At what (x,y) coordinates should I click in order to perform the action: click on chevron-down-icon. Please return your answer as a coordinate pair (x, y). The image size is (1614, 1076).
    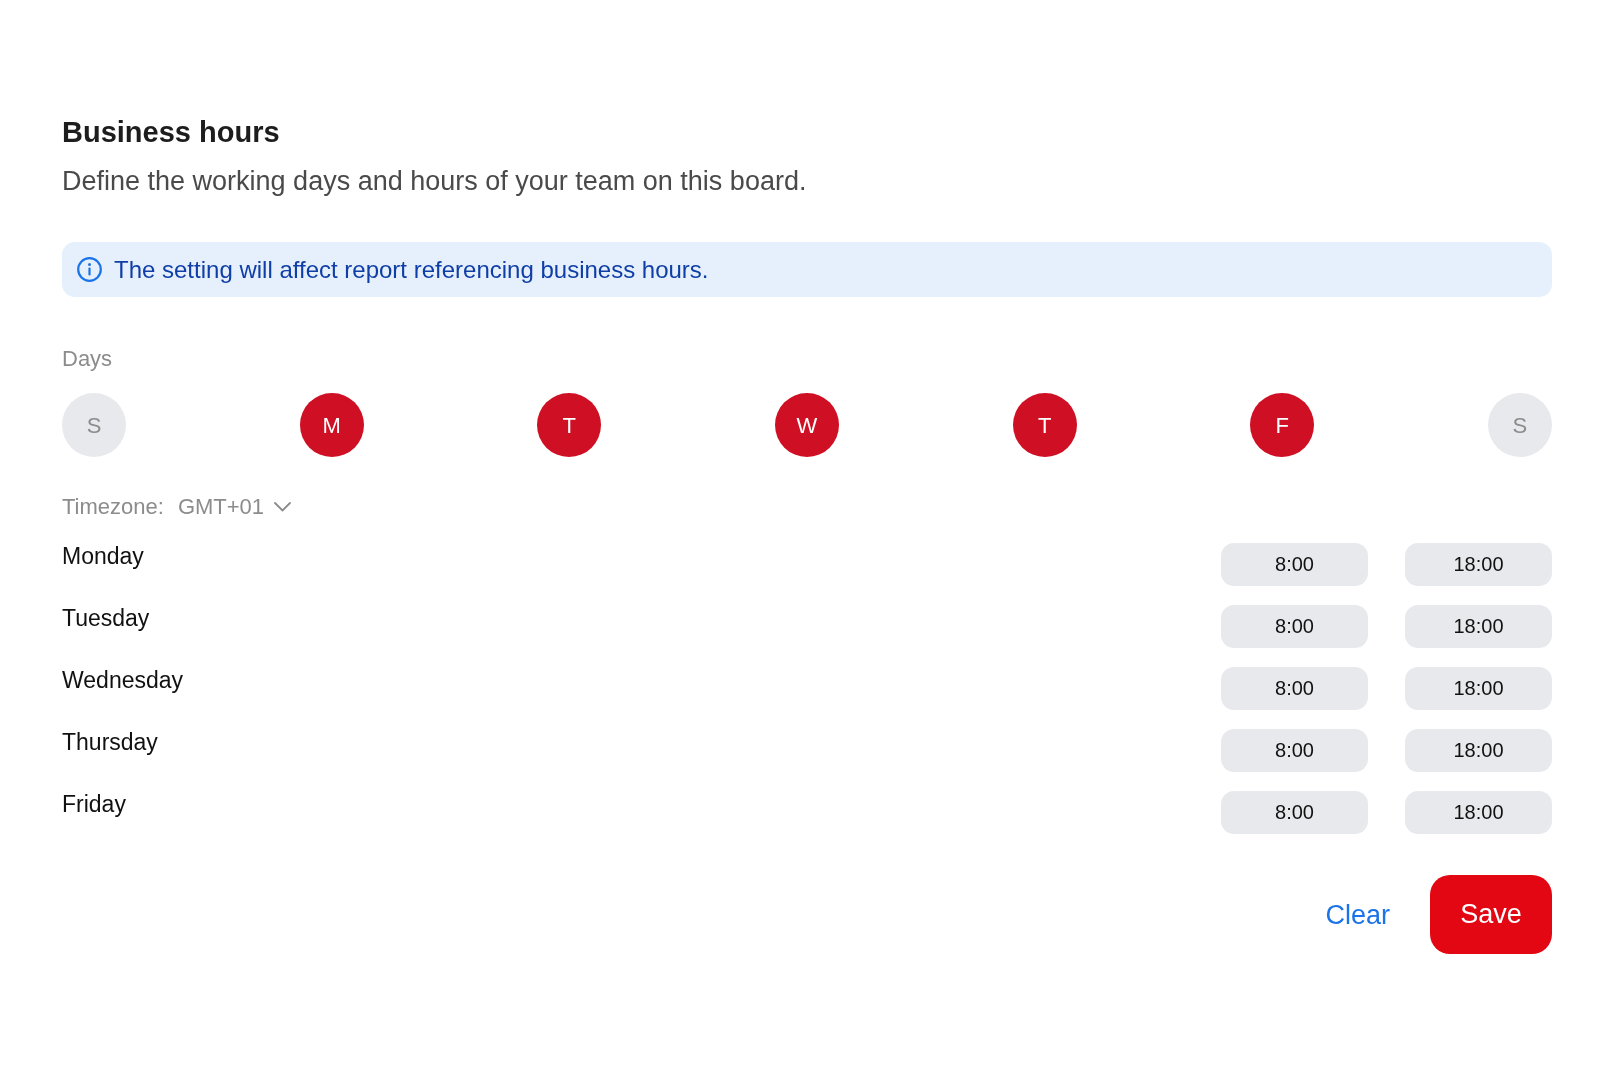
    Looking at the image, I should click on (283, 507).